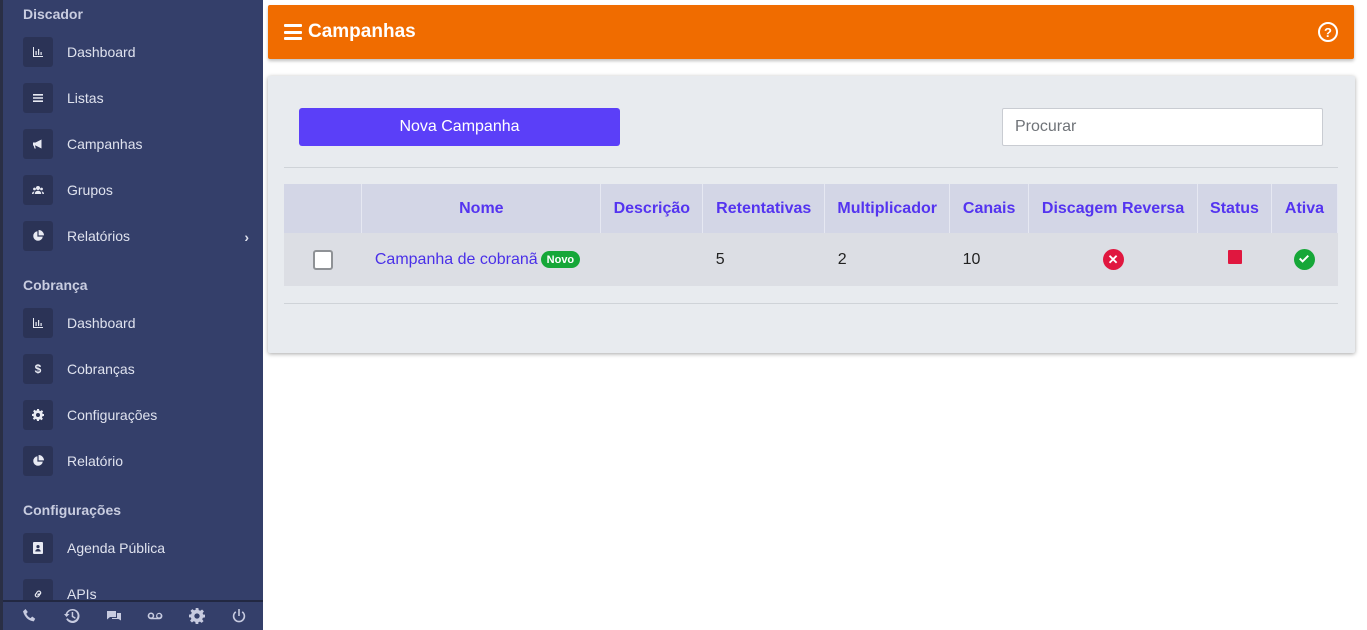 The height and width of the screenshot is (630, 1367). Describe the element at coordinates (887, 208) in the screenshot. I see `column-header-multiplicador: Multiplicador` at that location.